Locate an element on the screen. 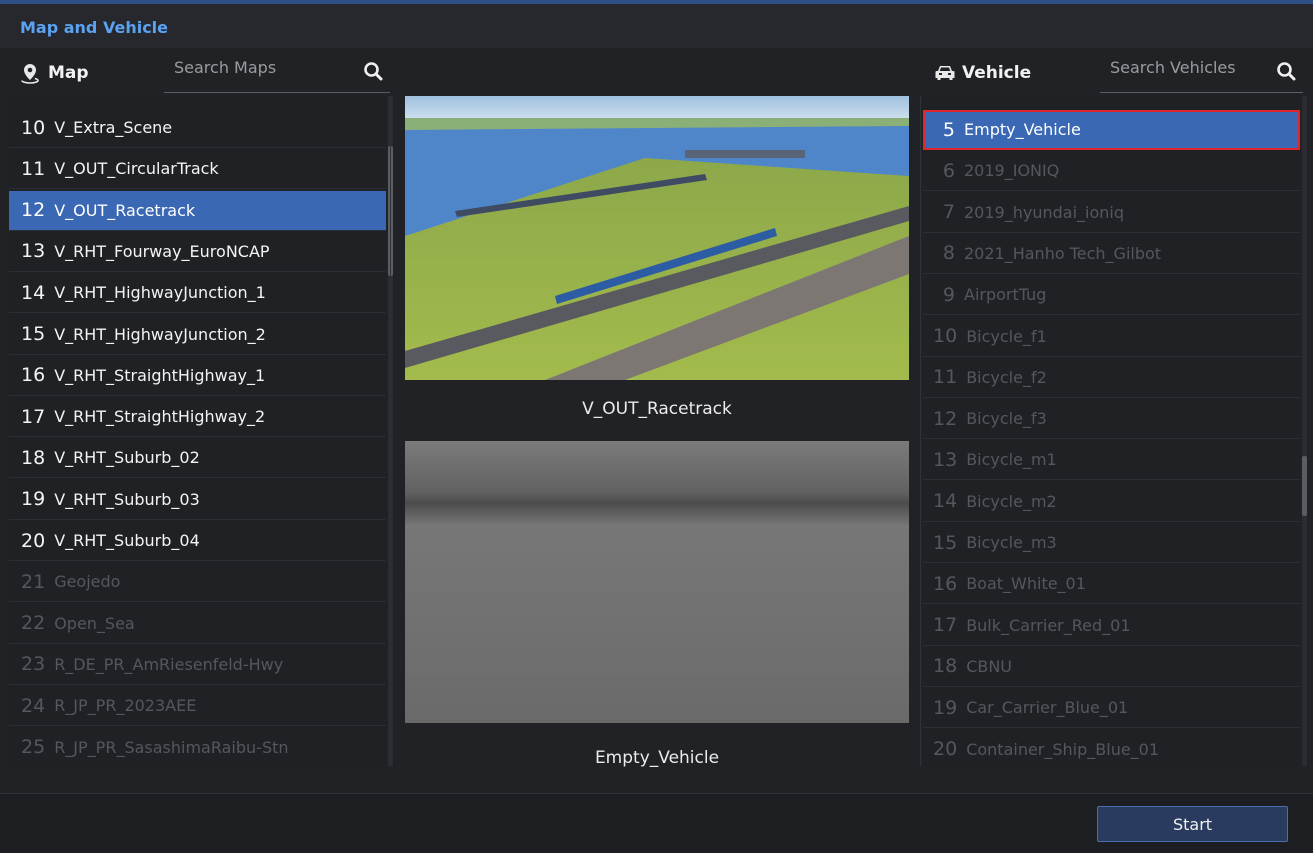 The height and width of the screenshot is (853, 1313). map-list-item: 17 V_RHT_StraightHighway_2 is located at coordinates (197, 417).